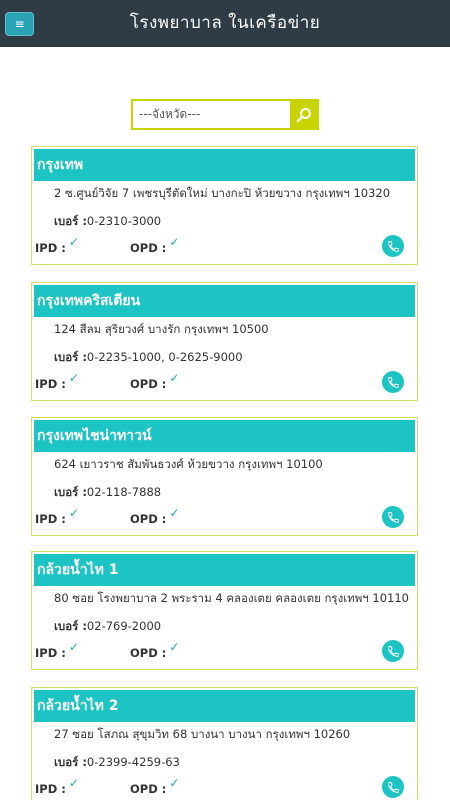 The width and height of the screenshot is (450, 800). I want to click on phone-number: 0-2399-4259-63, so click(133, 762).